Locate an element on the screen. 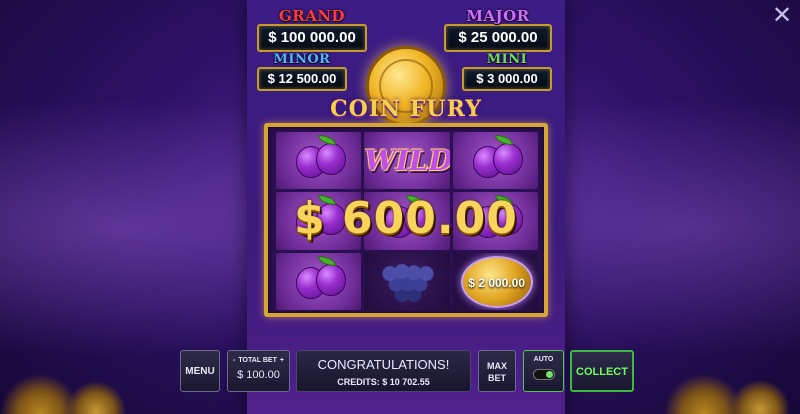 The width and height of the screenshot is (800, 414). total-bet-control: - TOTAL BET + $ 100.00 is located at coordinates (258, 371).